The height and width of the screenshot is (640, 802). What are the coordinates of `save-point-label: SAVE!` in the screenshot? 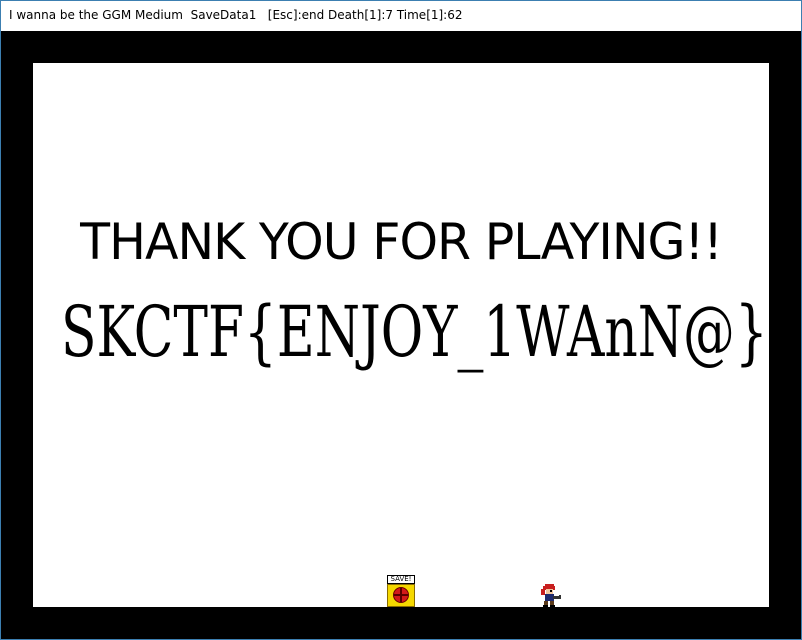 It's located at (401, 579).